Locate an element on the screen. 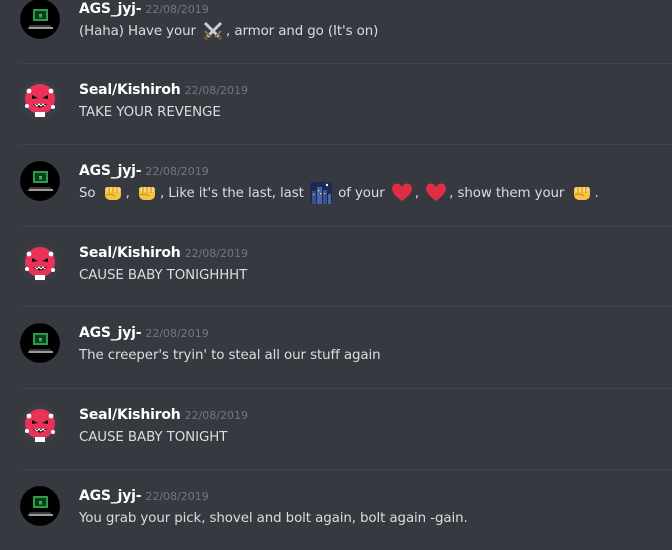 The height and width of the screenshot is (550, 672). message-content: CAUSE BABY TONIGHHHT is located at coordinates (163, 275).